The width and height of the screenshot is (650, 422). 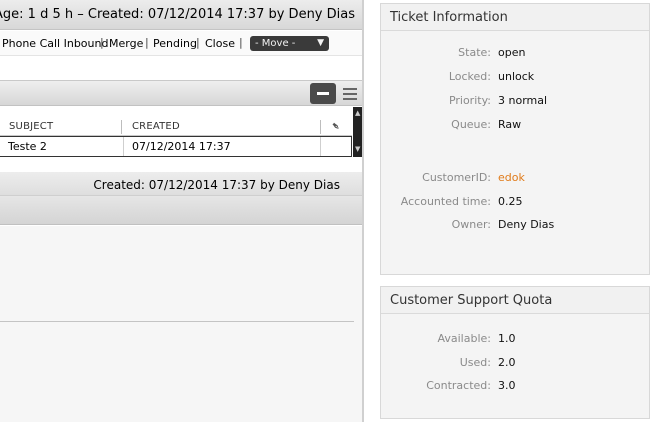 I want to click on queue-value: Raw, so click(x=510, y=124).